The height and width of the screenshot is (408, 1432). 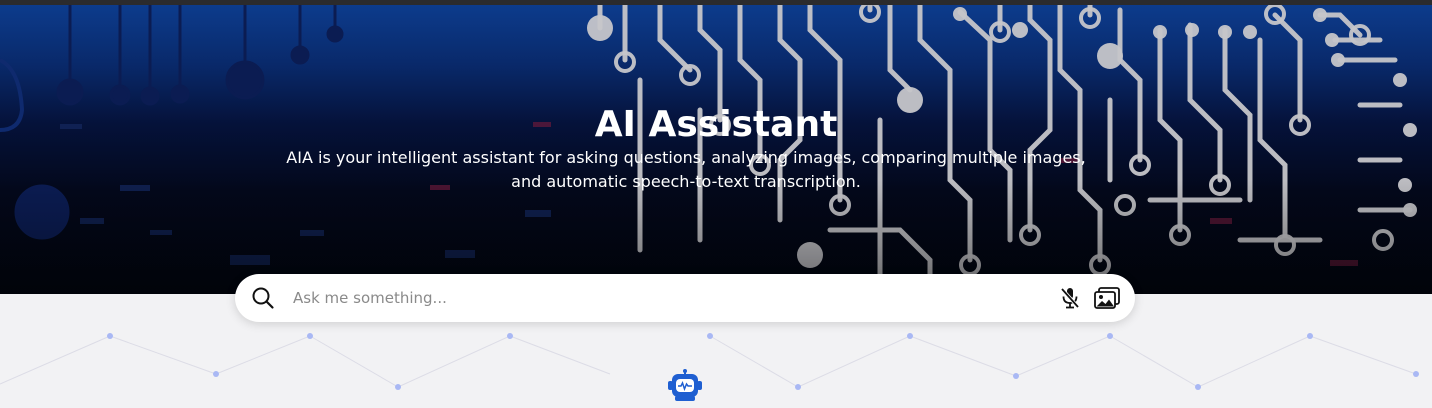 I want to click on robot-icon, so click(x=685, y=385).